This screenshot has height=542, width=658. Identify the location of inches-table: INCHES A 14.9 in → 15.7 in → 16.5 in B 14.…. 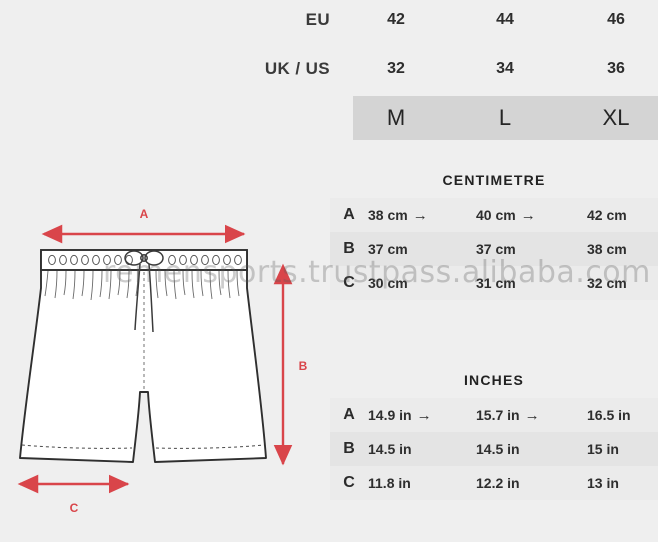
(494, 431).